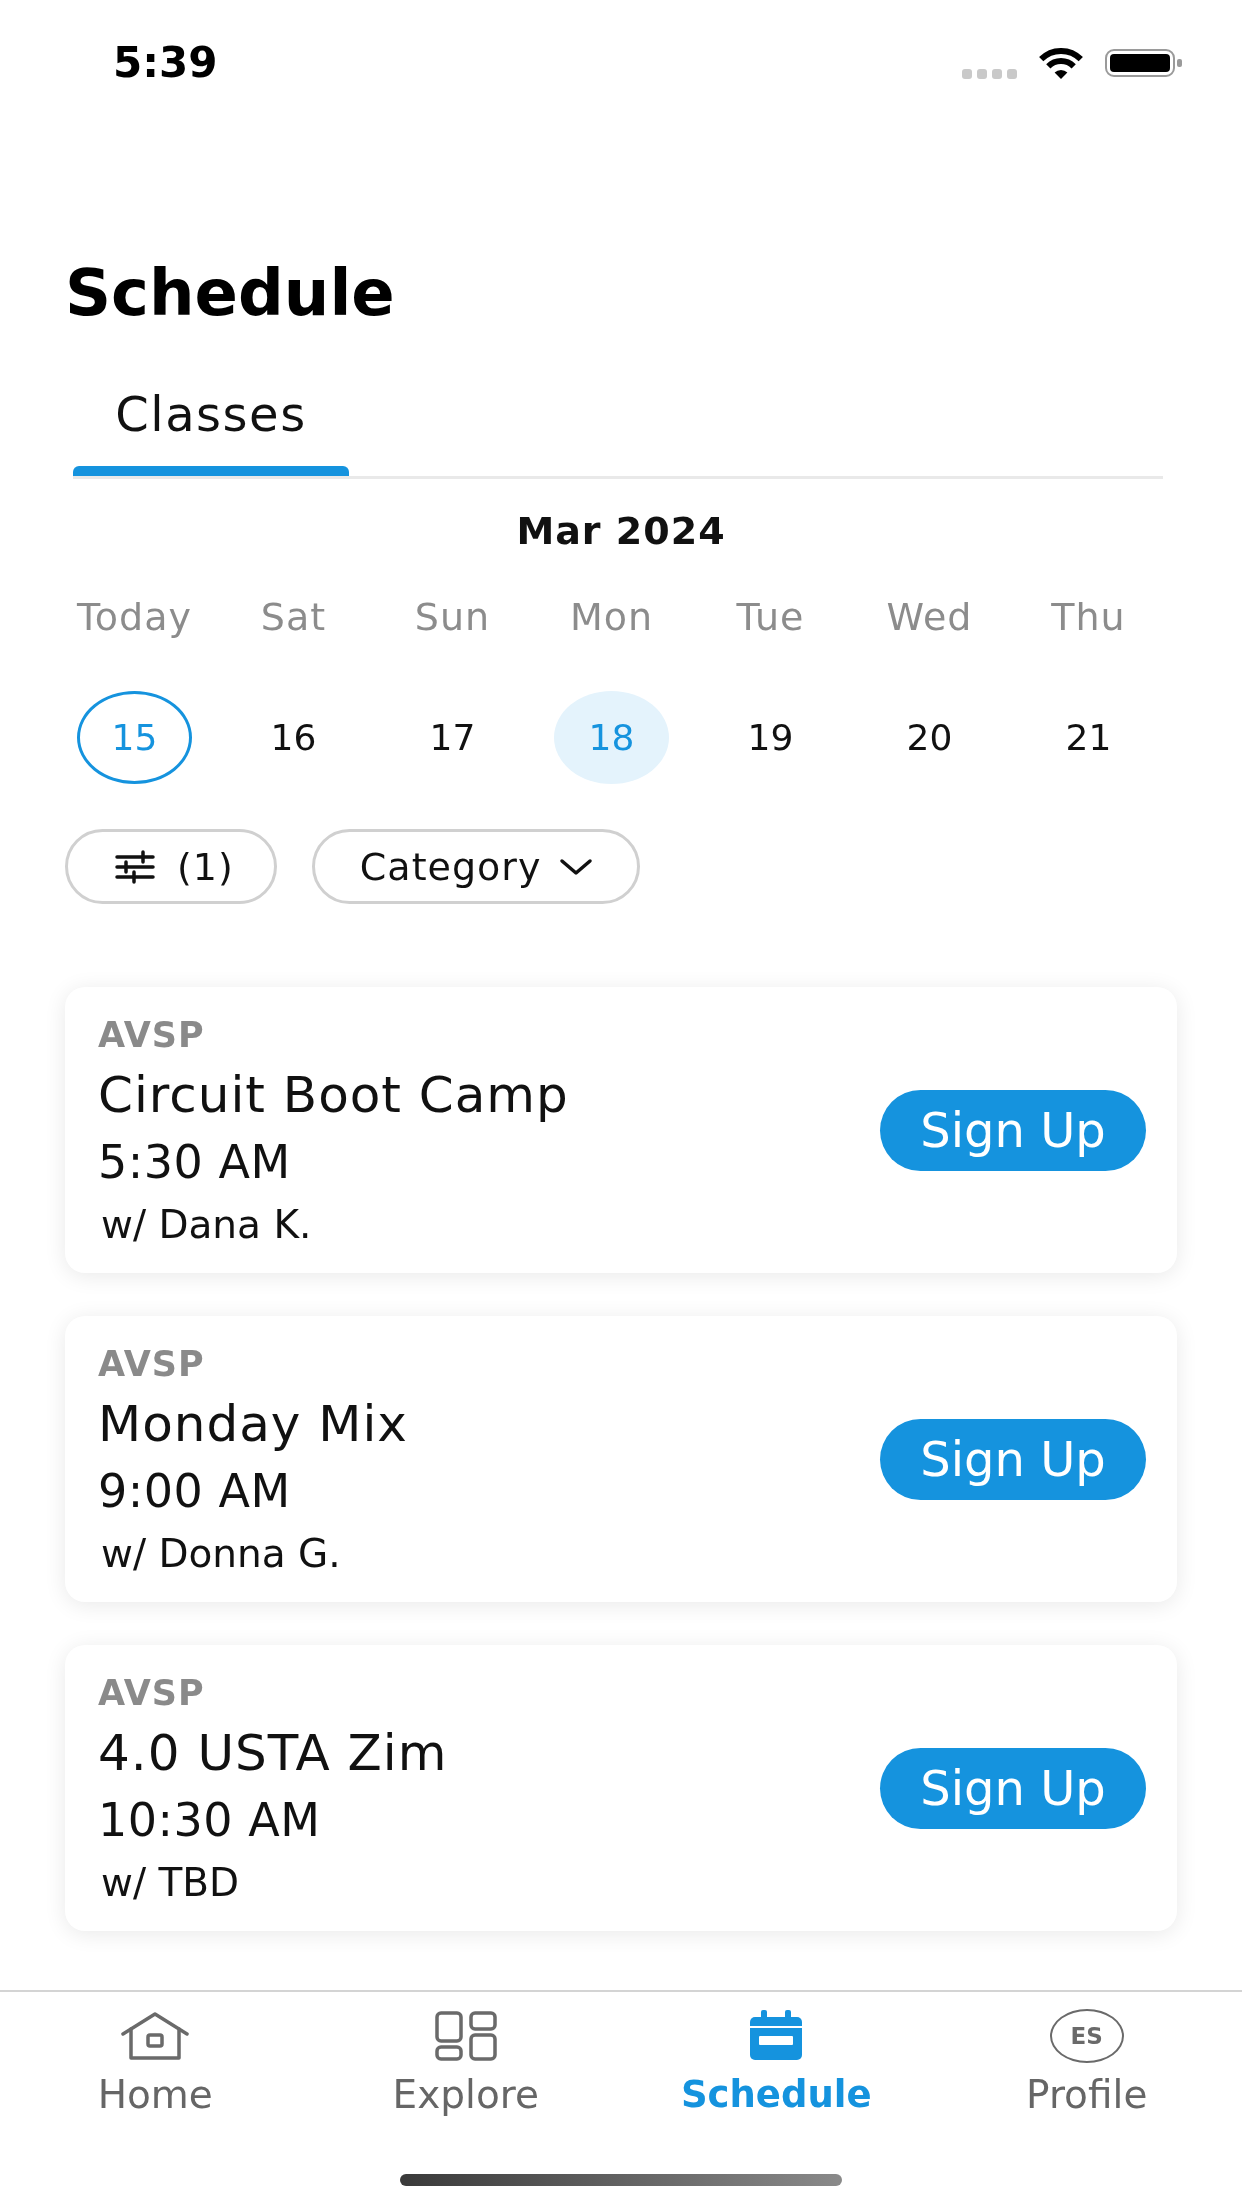 This screenshot has height=2208, width=1242. What do you see at coordinates (170, 1883) in the screenshot?
I see `instructor-name: w/ TBD` at bounding box center [170, 1883].